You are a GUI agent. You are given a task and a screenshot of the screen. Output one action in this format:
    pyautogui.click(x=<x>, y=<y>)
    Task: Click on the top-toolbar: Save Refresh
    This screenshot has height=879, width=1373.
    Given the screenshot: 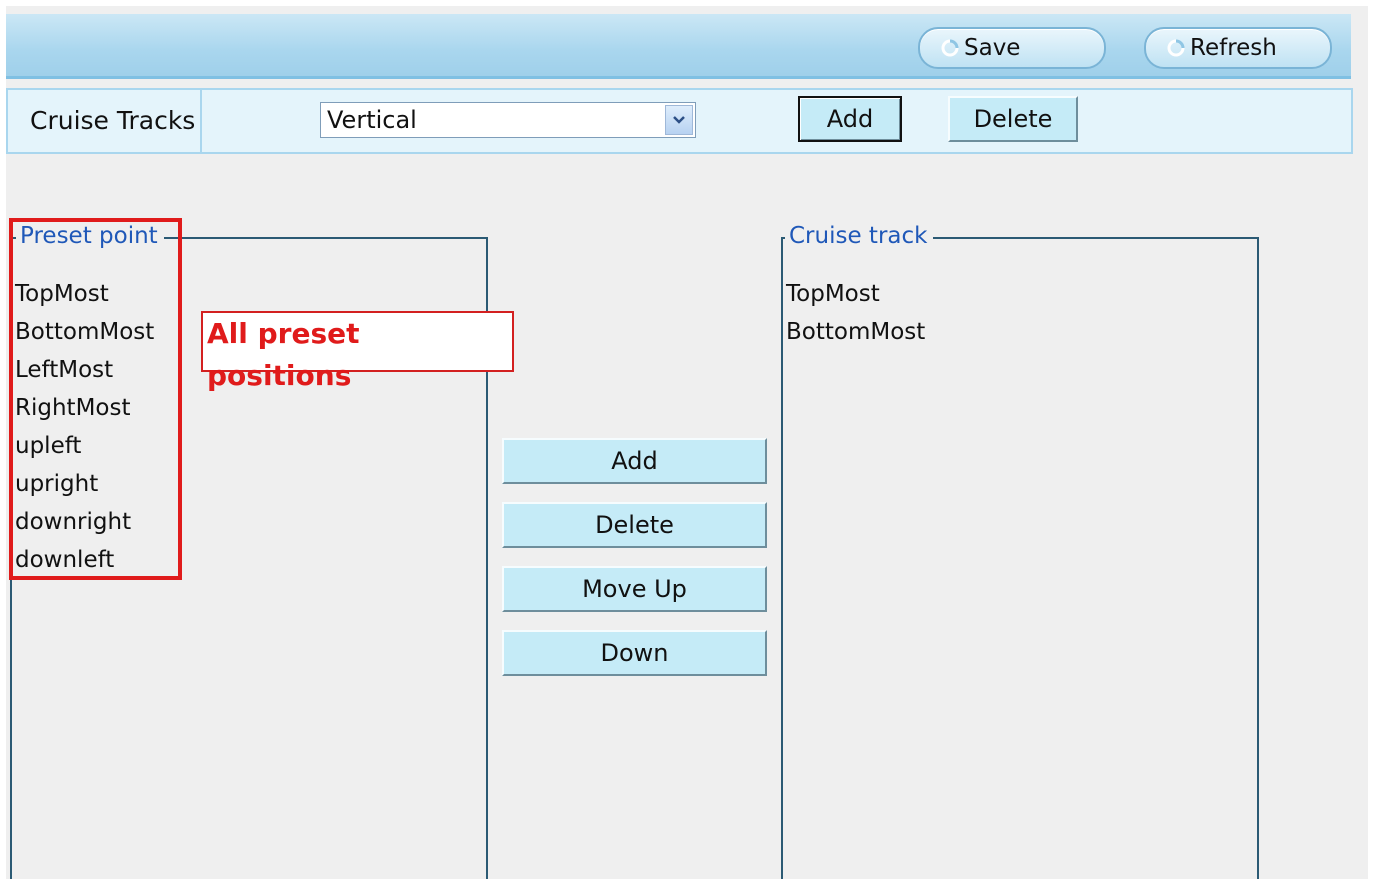 What is the action you would take?
    pyautogui.click(x=678, y=46)
    